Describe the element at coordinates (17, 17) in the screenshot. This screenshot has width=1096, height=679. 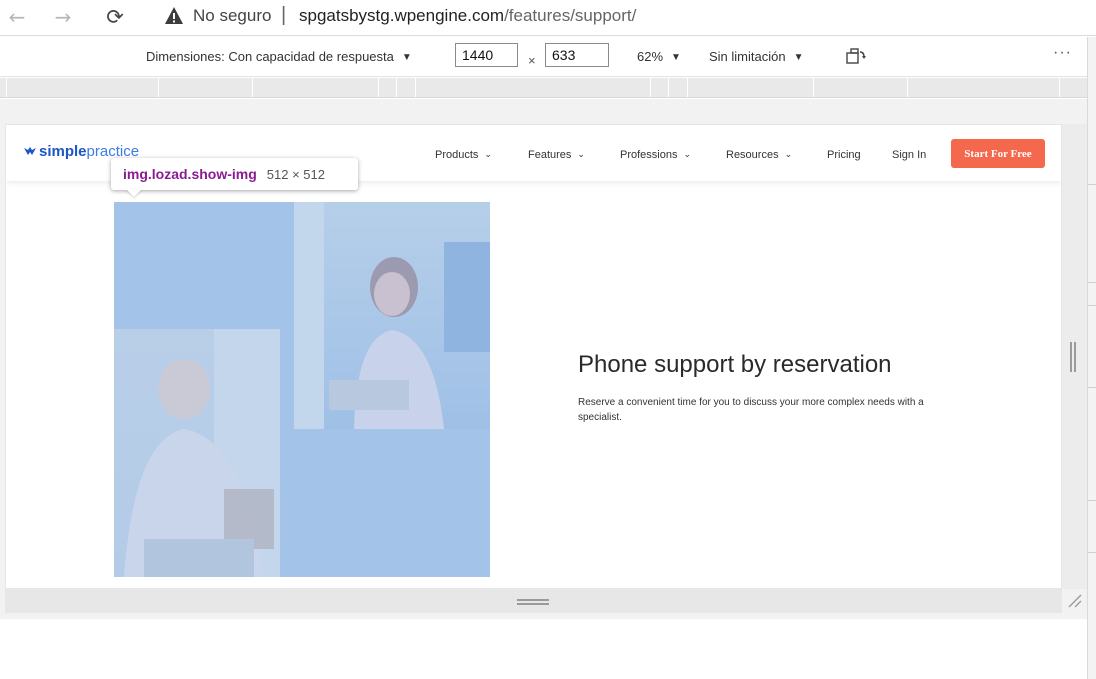
I see `back-arrow-icon: ←` at that location.